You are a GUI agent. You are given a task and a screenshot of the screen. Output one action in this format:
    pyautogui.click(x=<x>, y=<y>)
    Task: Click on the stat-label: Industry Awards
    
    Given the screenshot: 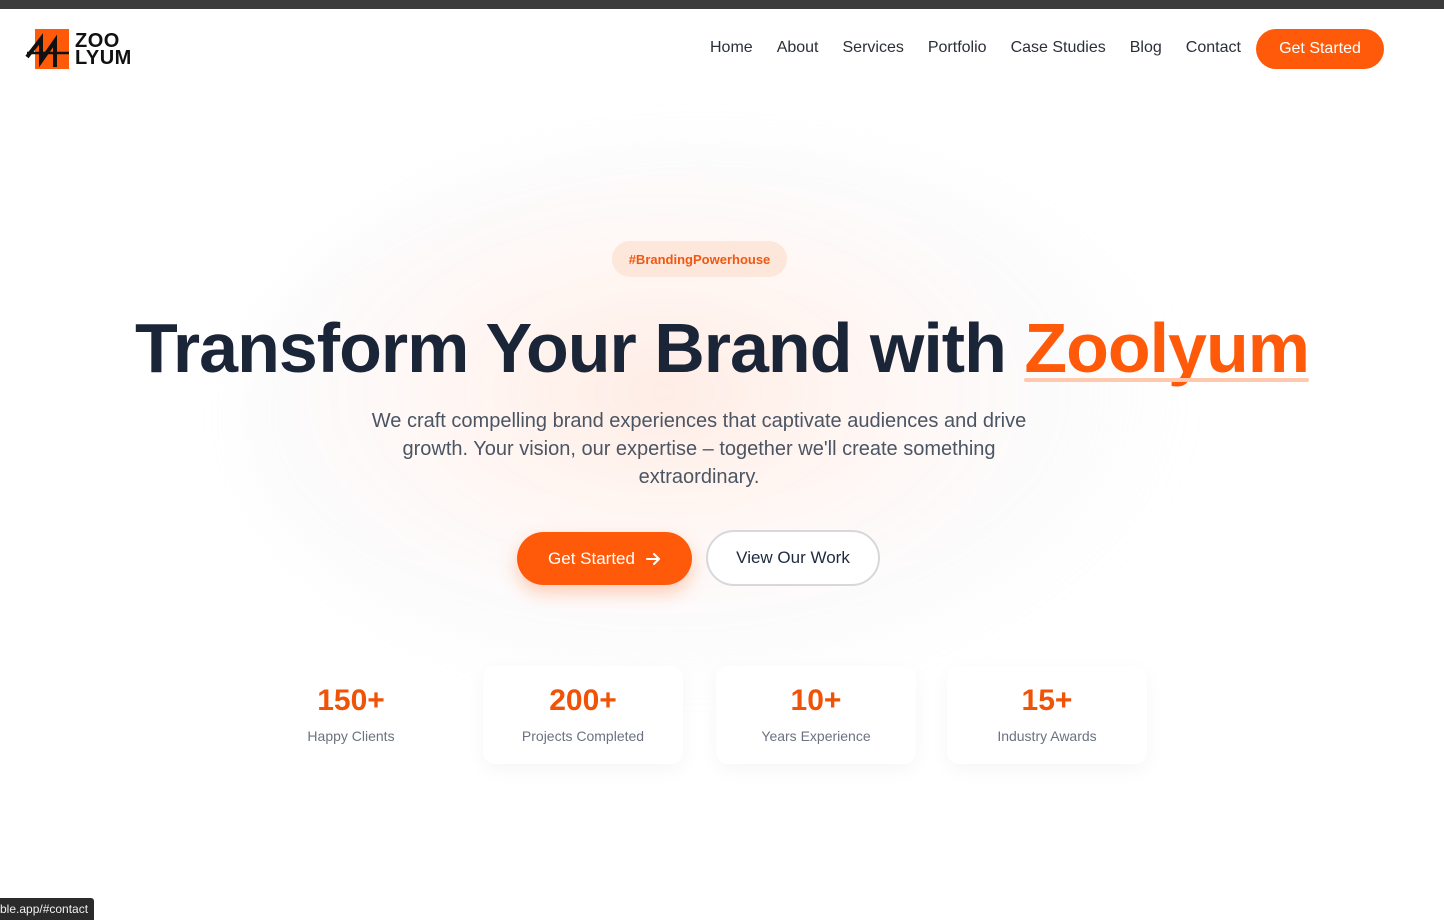 What is the action you would take?
    pyautogui.click(x=1047, y=736)
    